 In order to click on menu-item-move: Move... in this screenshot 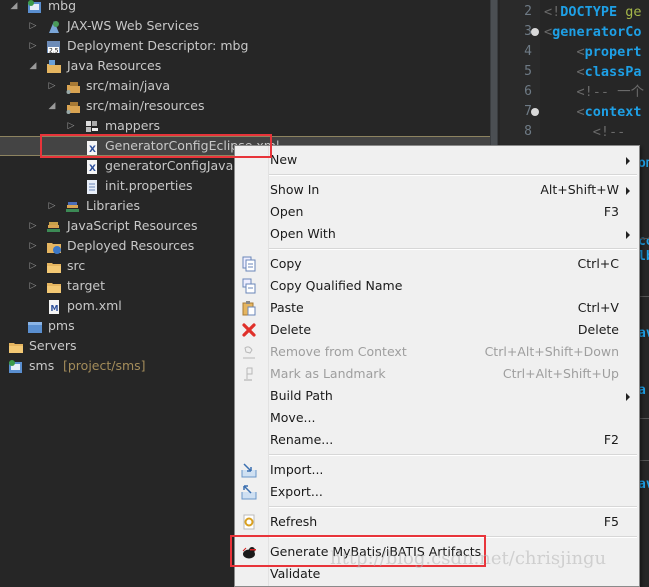, I will do `click(437, 418)`.